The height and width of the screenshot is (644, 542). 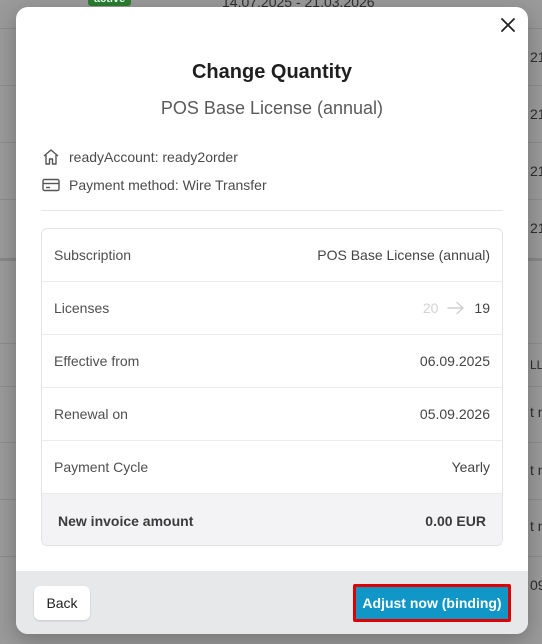 I want to click on subscription-row: Subscription POS Base License (annual), so click(x=272, y=255).